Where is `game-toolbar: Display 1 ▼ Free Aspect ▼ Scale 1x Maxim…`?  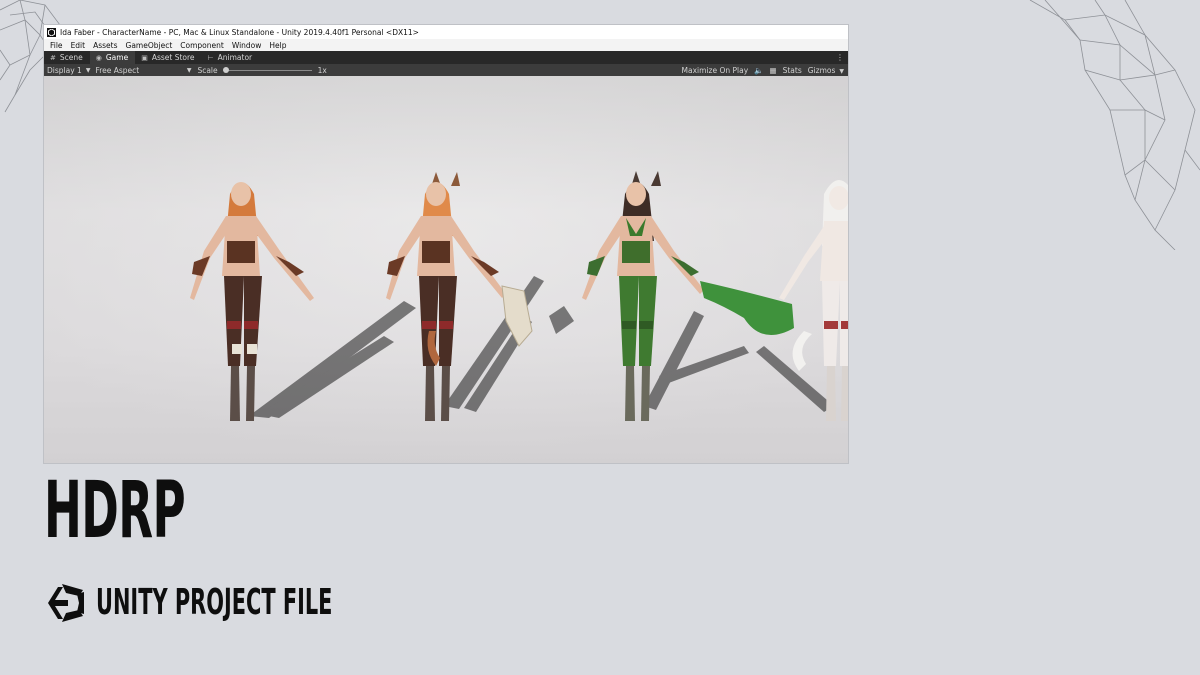
game-toolbar: Display 1 ▼ Free Aspect ▼ Scale 1x Maxim… is located at coordinates (446, 70).